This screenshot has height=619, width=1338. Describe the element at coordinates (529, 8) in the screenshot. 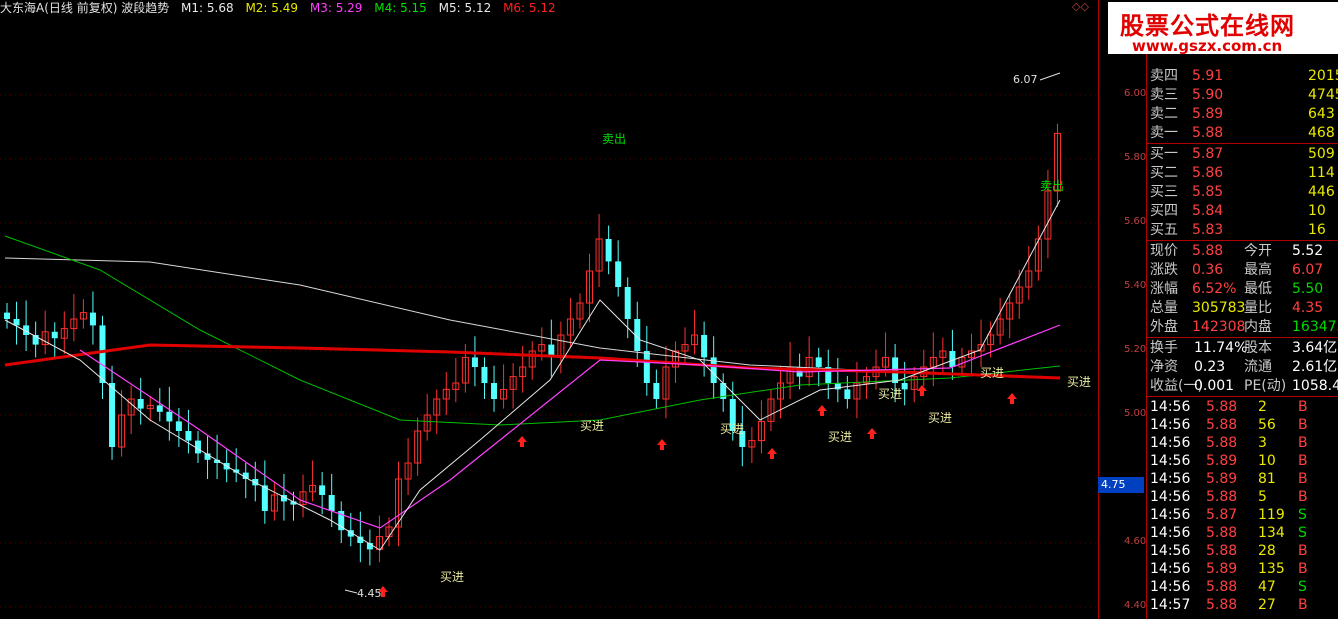

I see `ma6-value: M6: 5.12` at that location.